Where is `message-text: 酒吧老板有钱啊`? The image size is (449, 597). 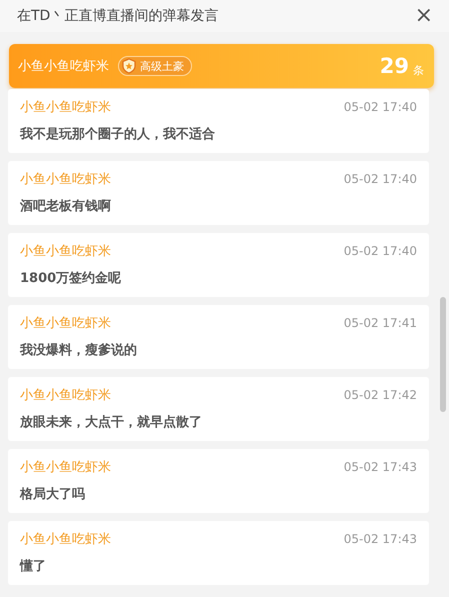
message-text: 酒吧老板有钱啊 is located at coordinates (66, 206).